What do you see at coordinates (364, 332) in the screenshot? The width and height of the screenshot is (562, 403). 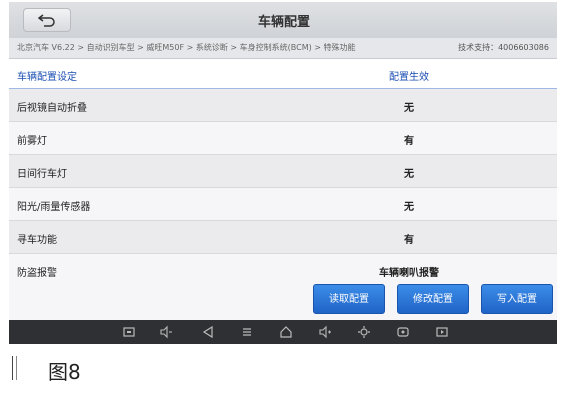 I see `settings-icon` at bounding box center [364, 332].